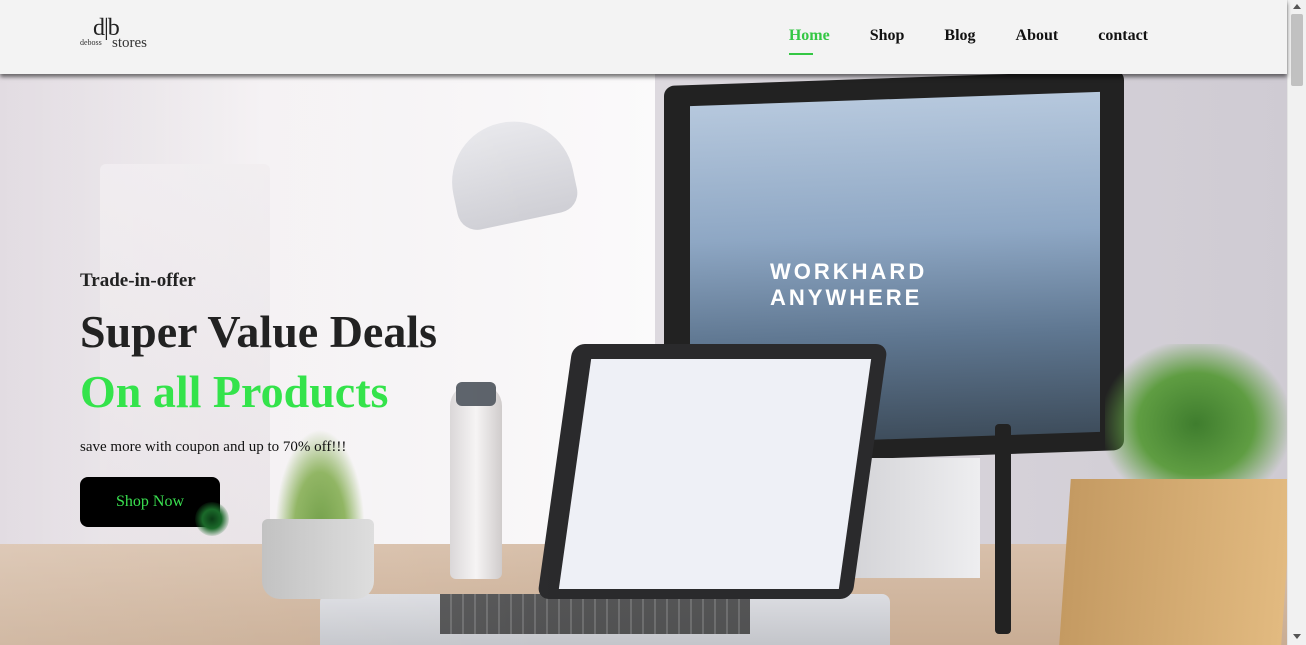 The height and width of the screenshot is (645, 1306). What do you see at coordinates (234, 391) in the screenshot?
I see `hero-highlight: On all Products` at bounding box center [234, 391].